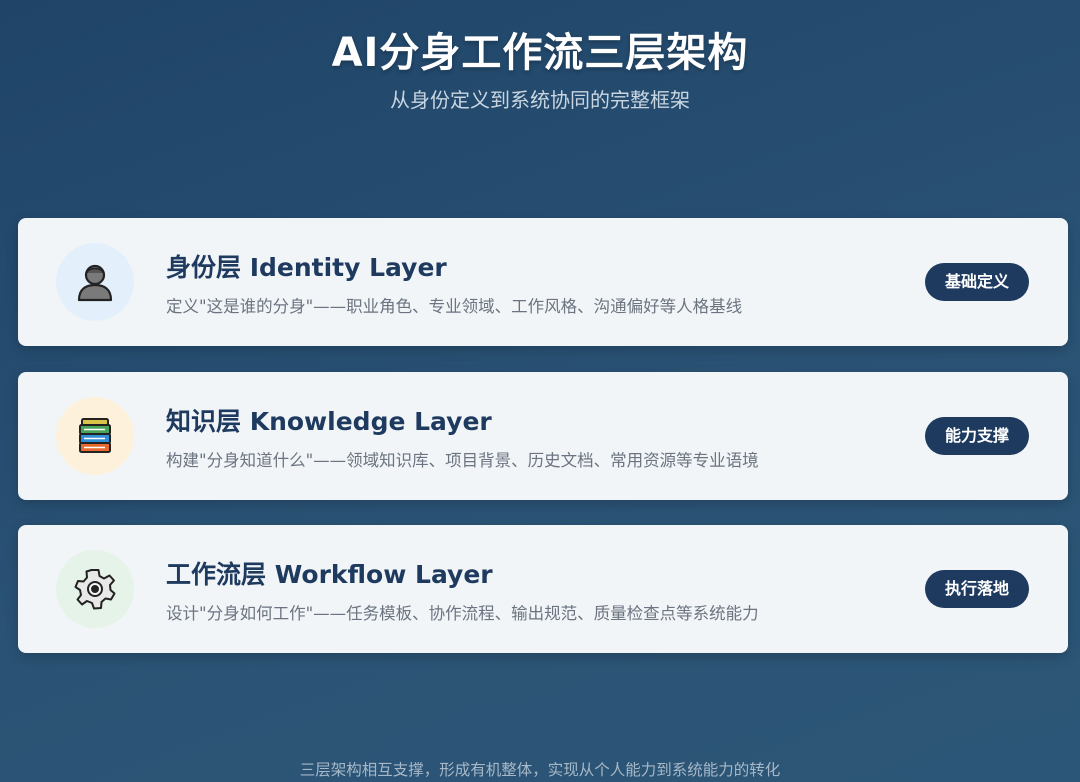 The width and height of the screenshot is (1080, 782). I want to click on layer-description: 设计"分身如何工作"——任务模板、协作流程、输出规范、质量检查点等系统能力, so click(462, 613).